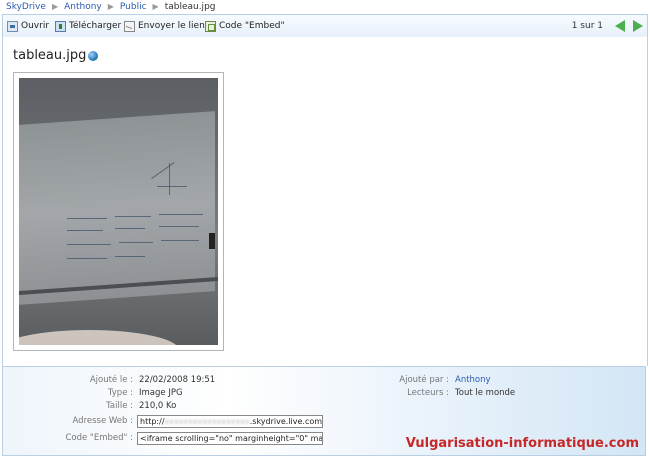  Describe the element at coordinates (161, 393) in the screenshot. I see `type-value: Image JPG` at that location.